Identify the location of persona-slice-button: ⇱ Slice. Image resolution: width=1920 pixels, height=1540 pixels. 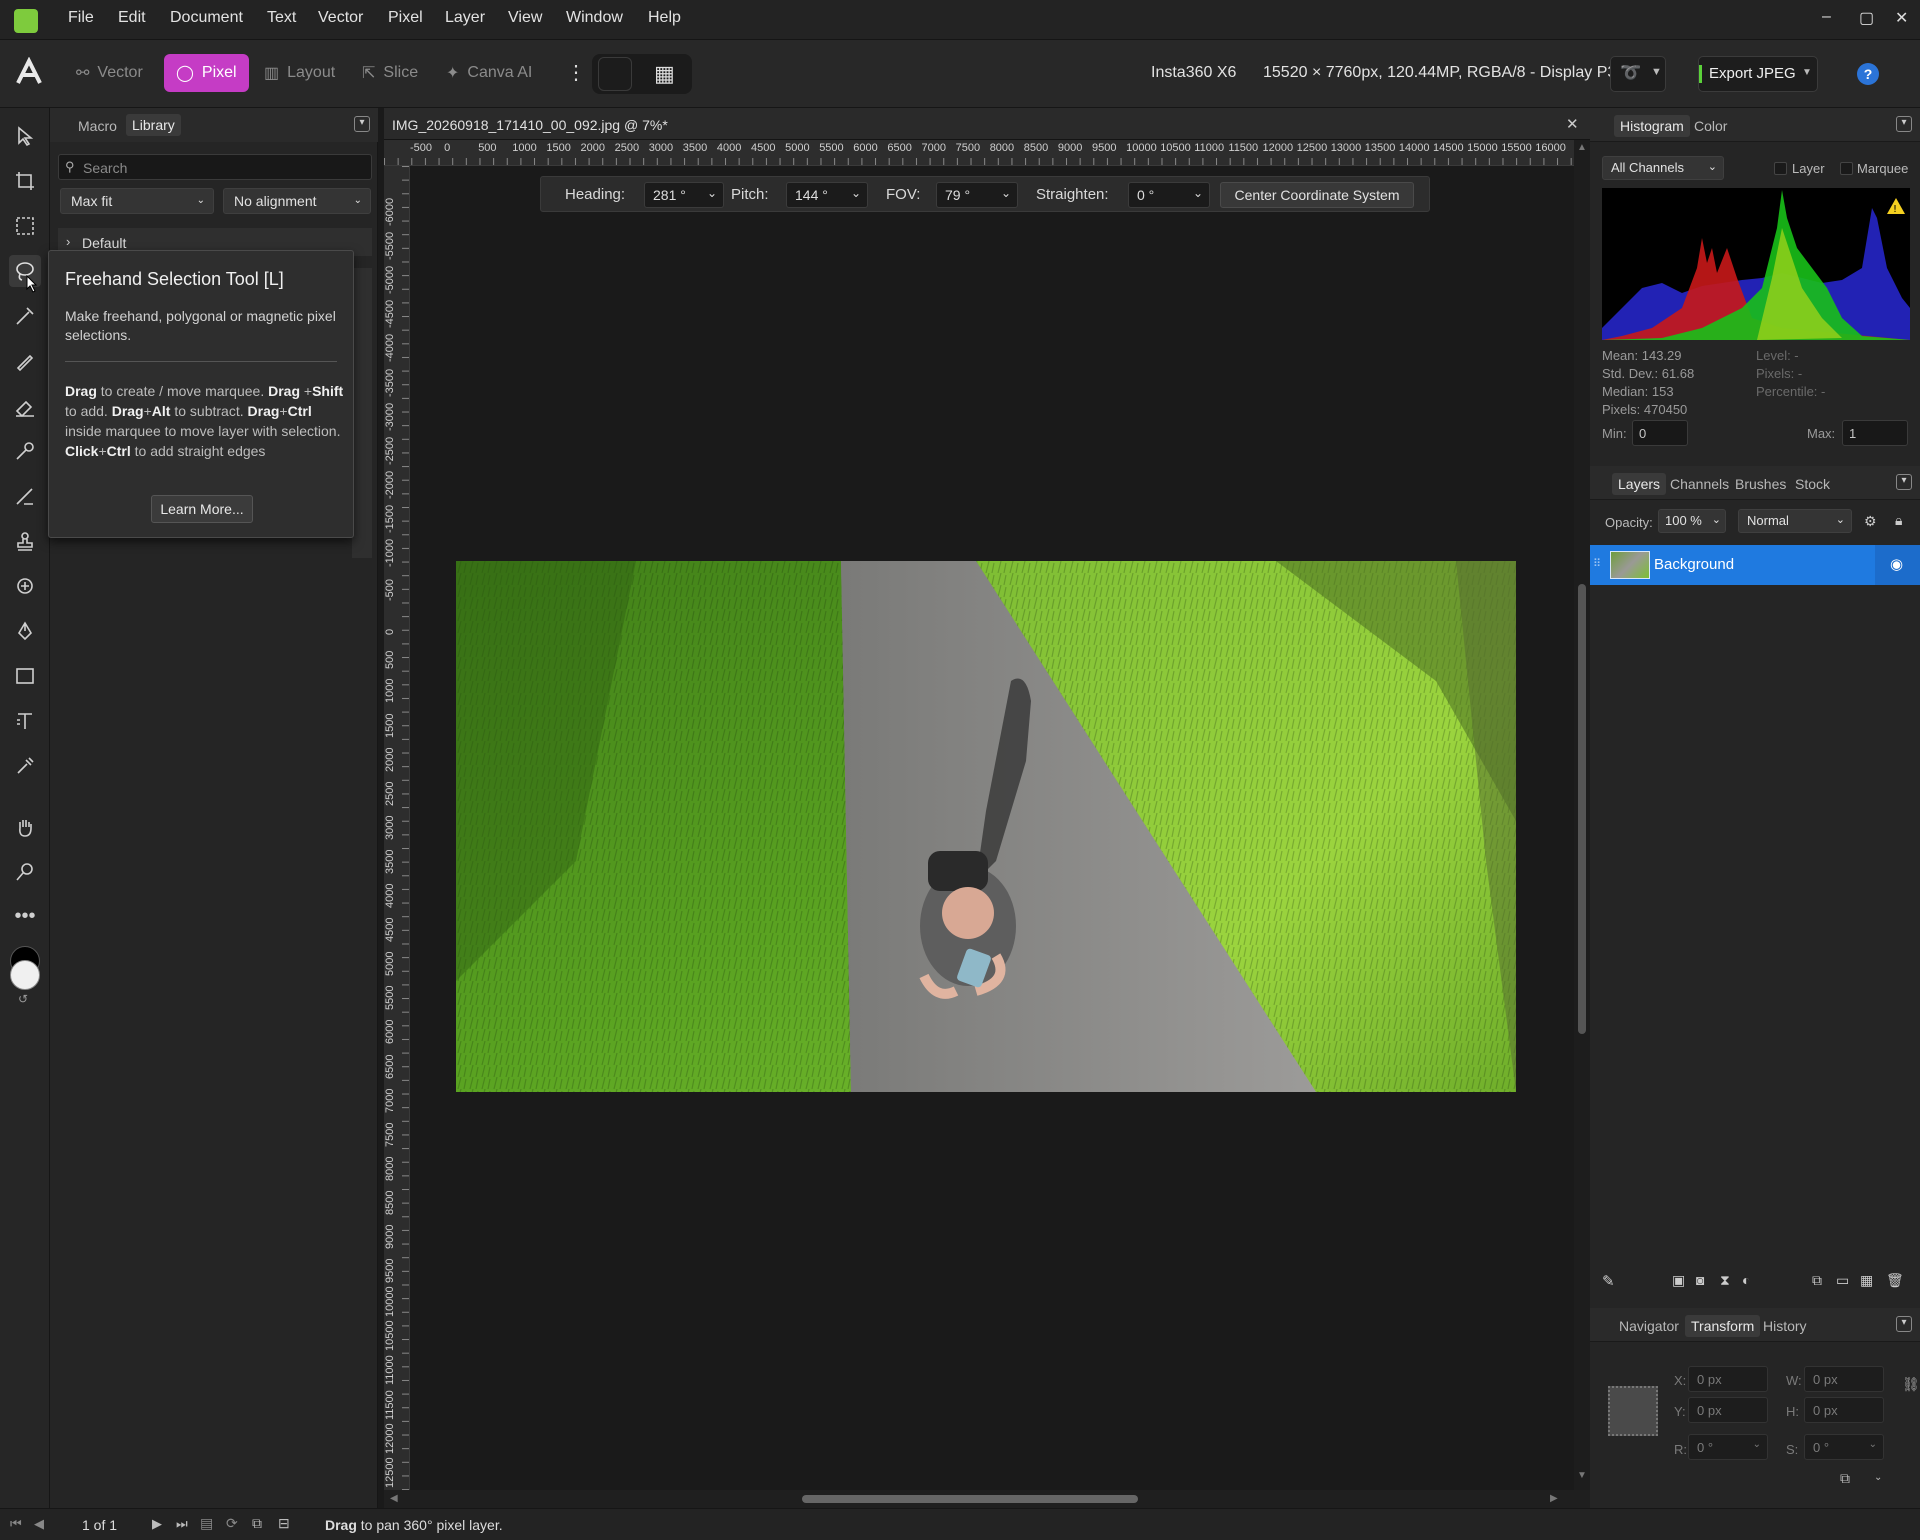
(390, 73).